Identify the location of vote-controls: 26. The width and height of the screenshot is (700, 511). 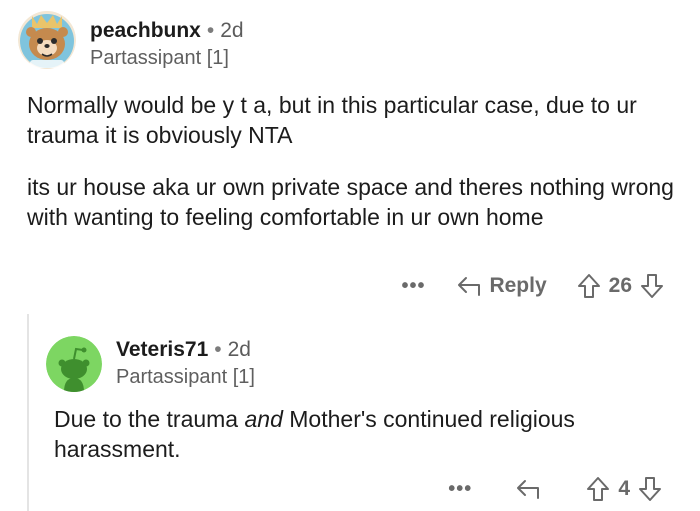
(620, 286).